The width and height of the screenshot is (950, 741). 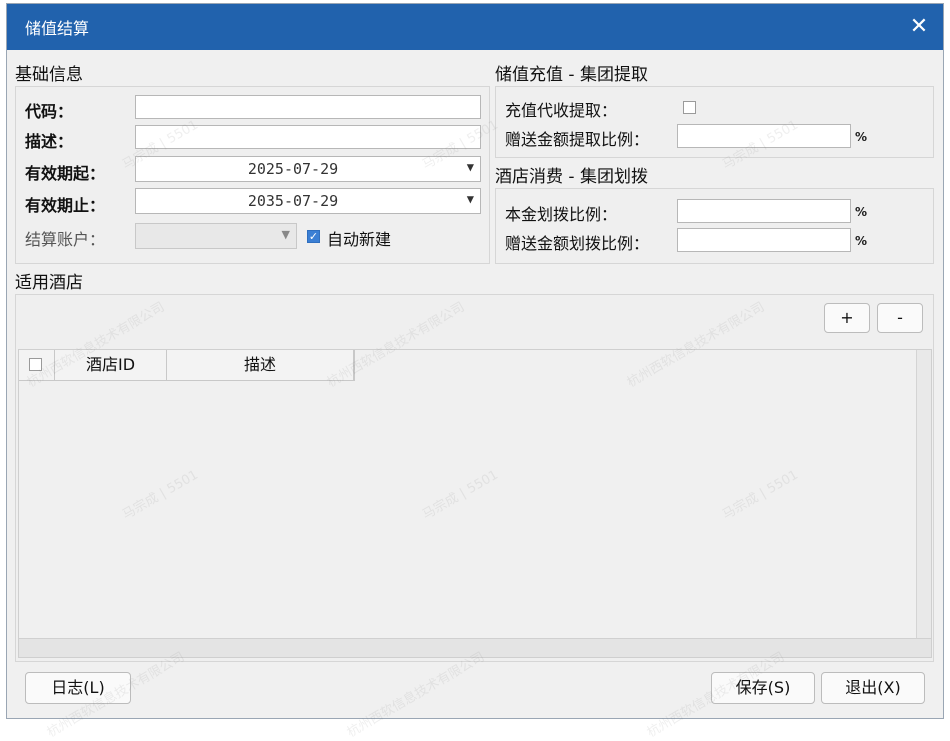 What do you see at coordinates (873, 688) in the screenshot?
I see `exit-button: 退出(X)` at bounding box center [873, 688].